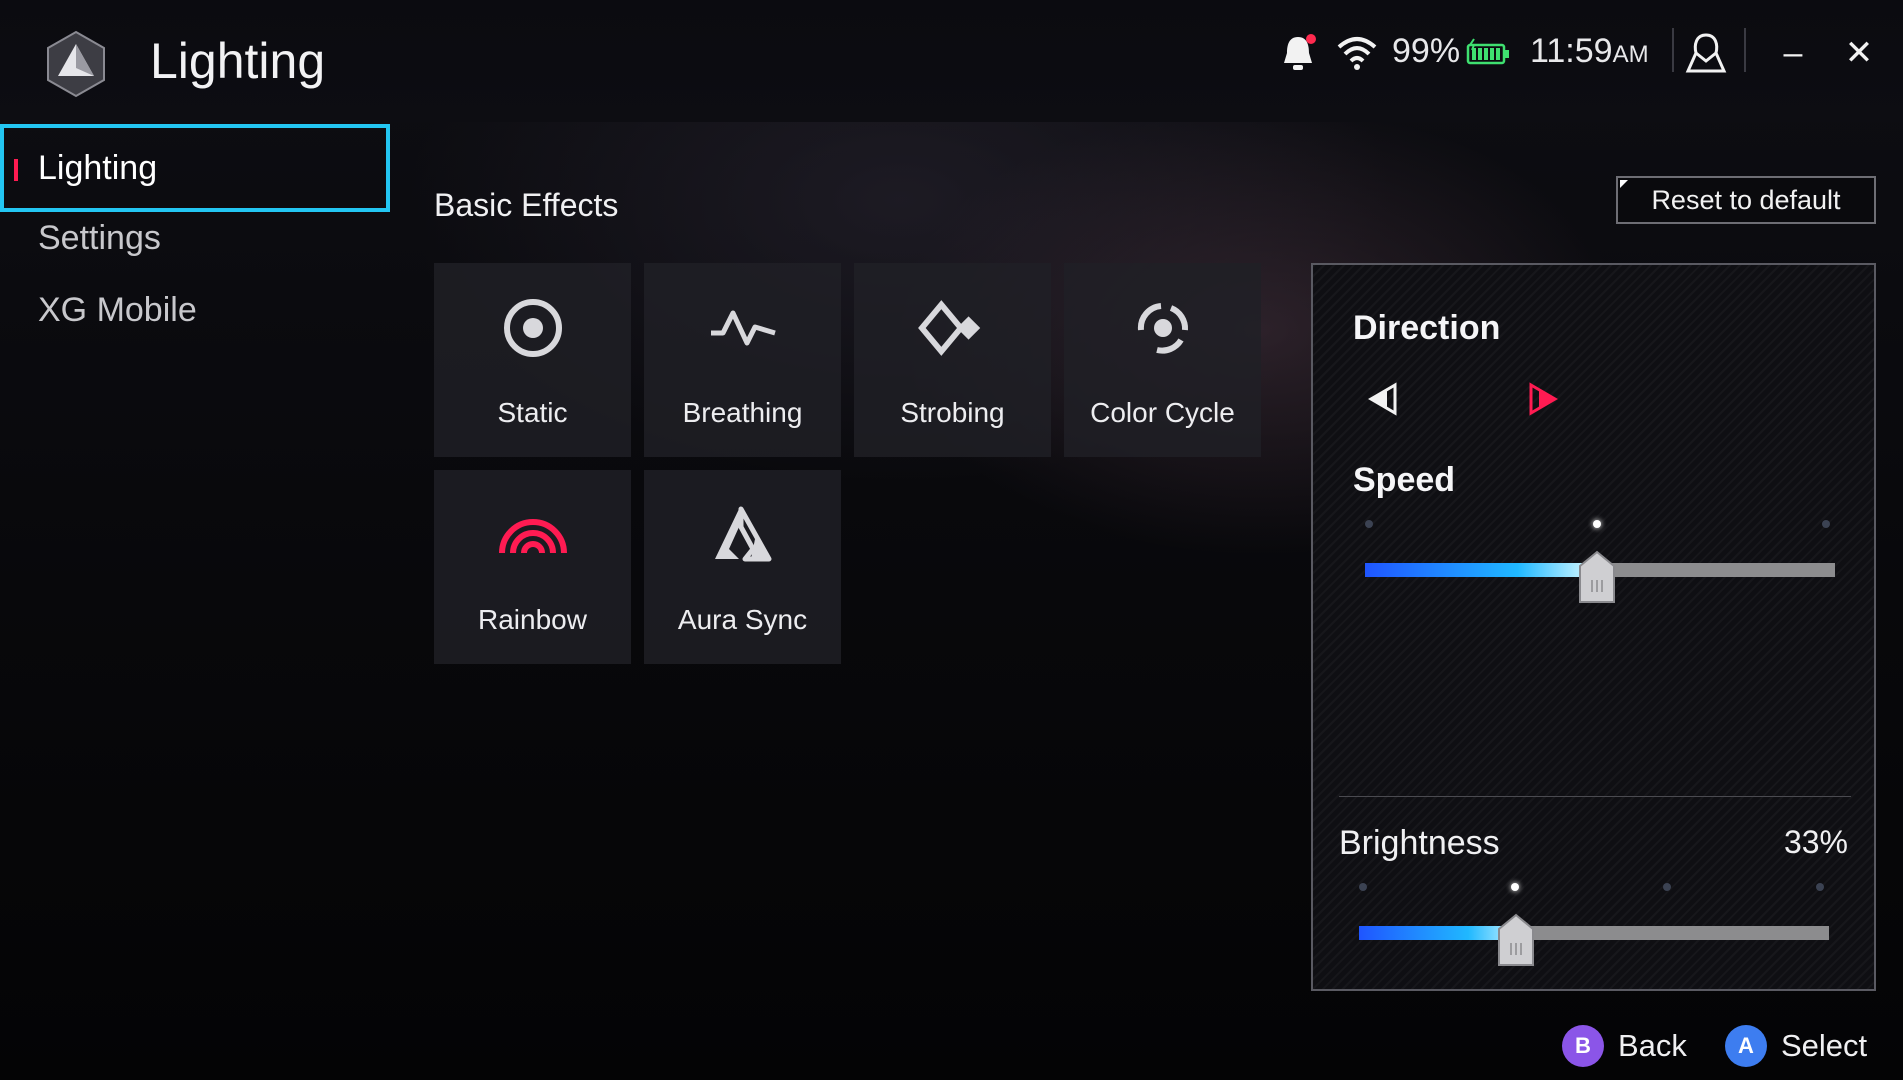 Image resolution: width=1903 pixels, height=1080 pixels. What do you see at coordinates (533, 328) in the screenshot?
I see `static-icon` at bounding box center [533, 328].